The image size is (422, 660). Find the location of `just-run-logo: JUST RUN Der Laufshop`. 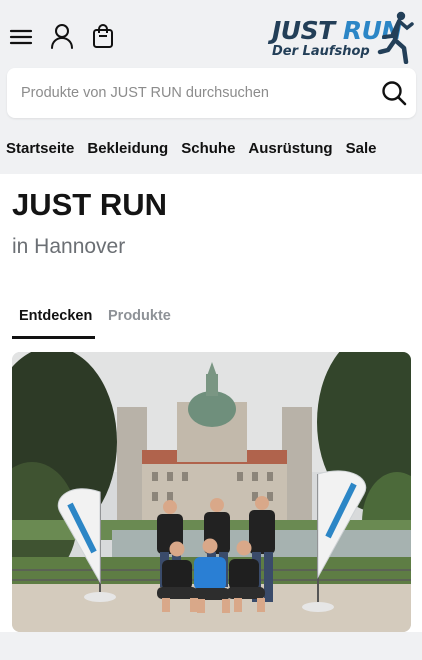

just-run-logo: JUST RUN Der Laufshop is located at coordinates (343, 37).